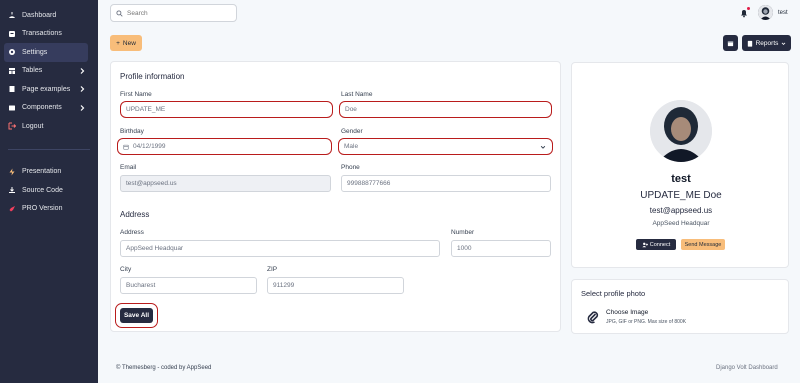 Image resolution: width=800 pixels, height=383 pixels. Describe the element at coordinates (765, 12) in the screenshot. I see `avatar` at that location.